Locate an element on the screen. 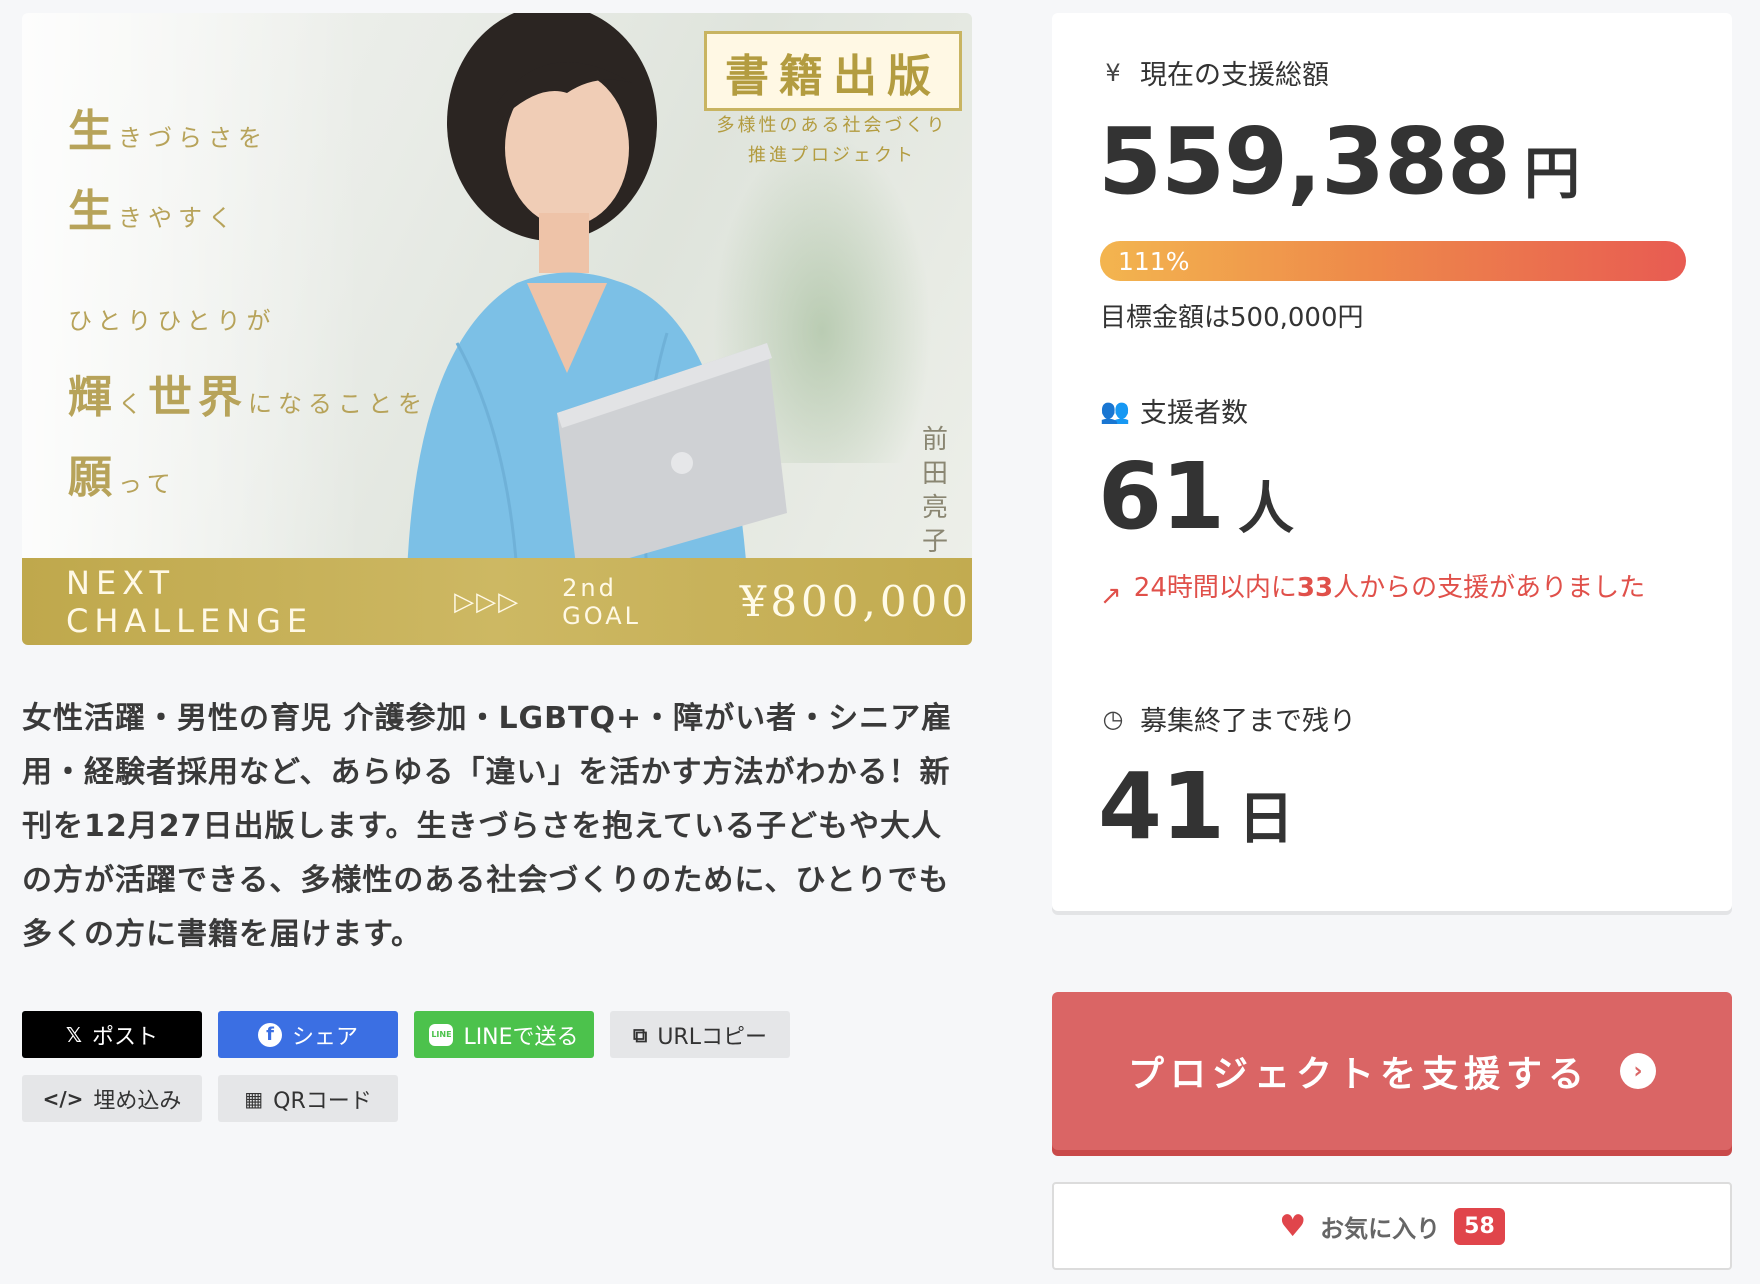  support-project-button: プロジェクトを支援する › is located at coordinates (1392, 1071).